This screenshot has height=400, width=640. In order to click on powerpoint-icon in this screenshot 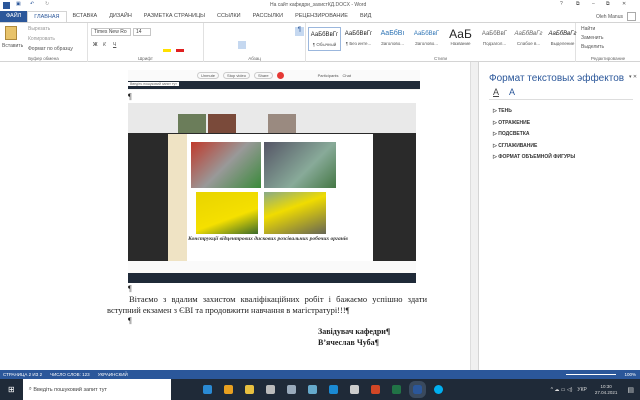, I will do `click(375, 389)`.